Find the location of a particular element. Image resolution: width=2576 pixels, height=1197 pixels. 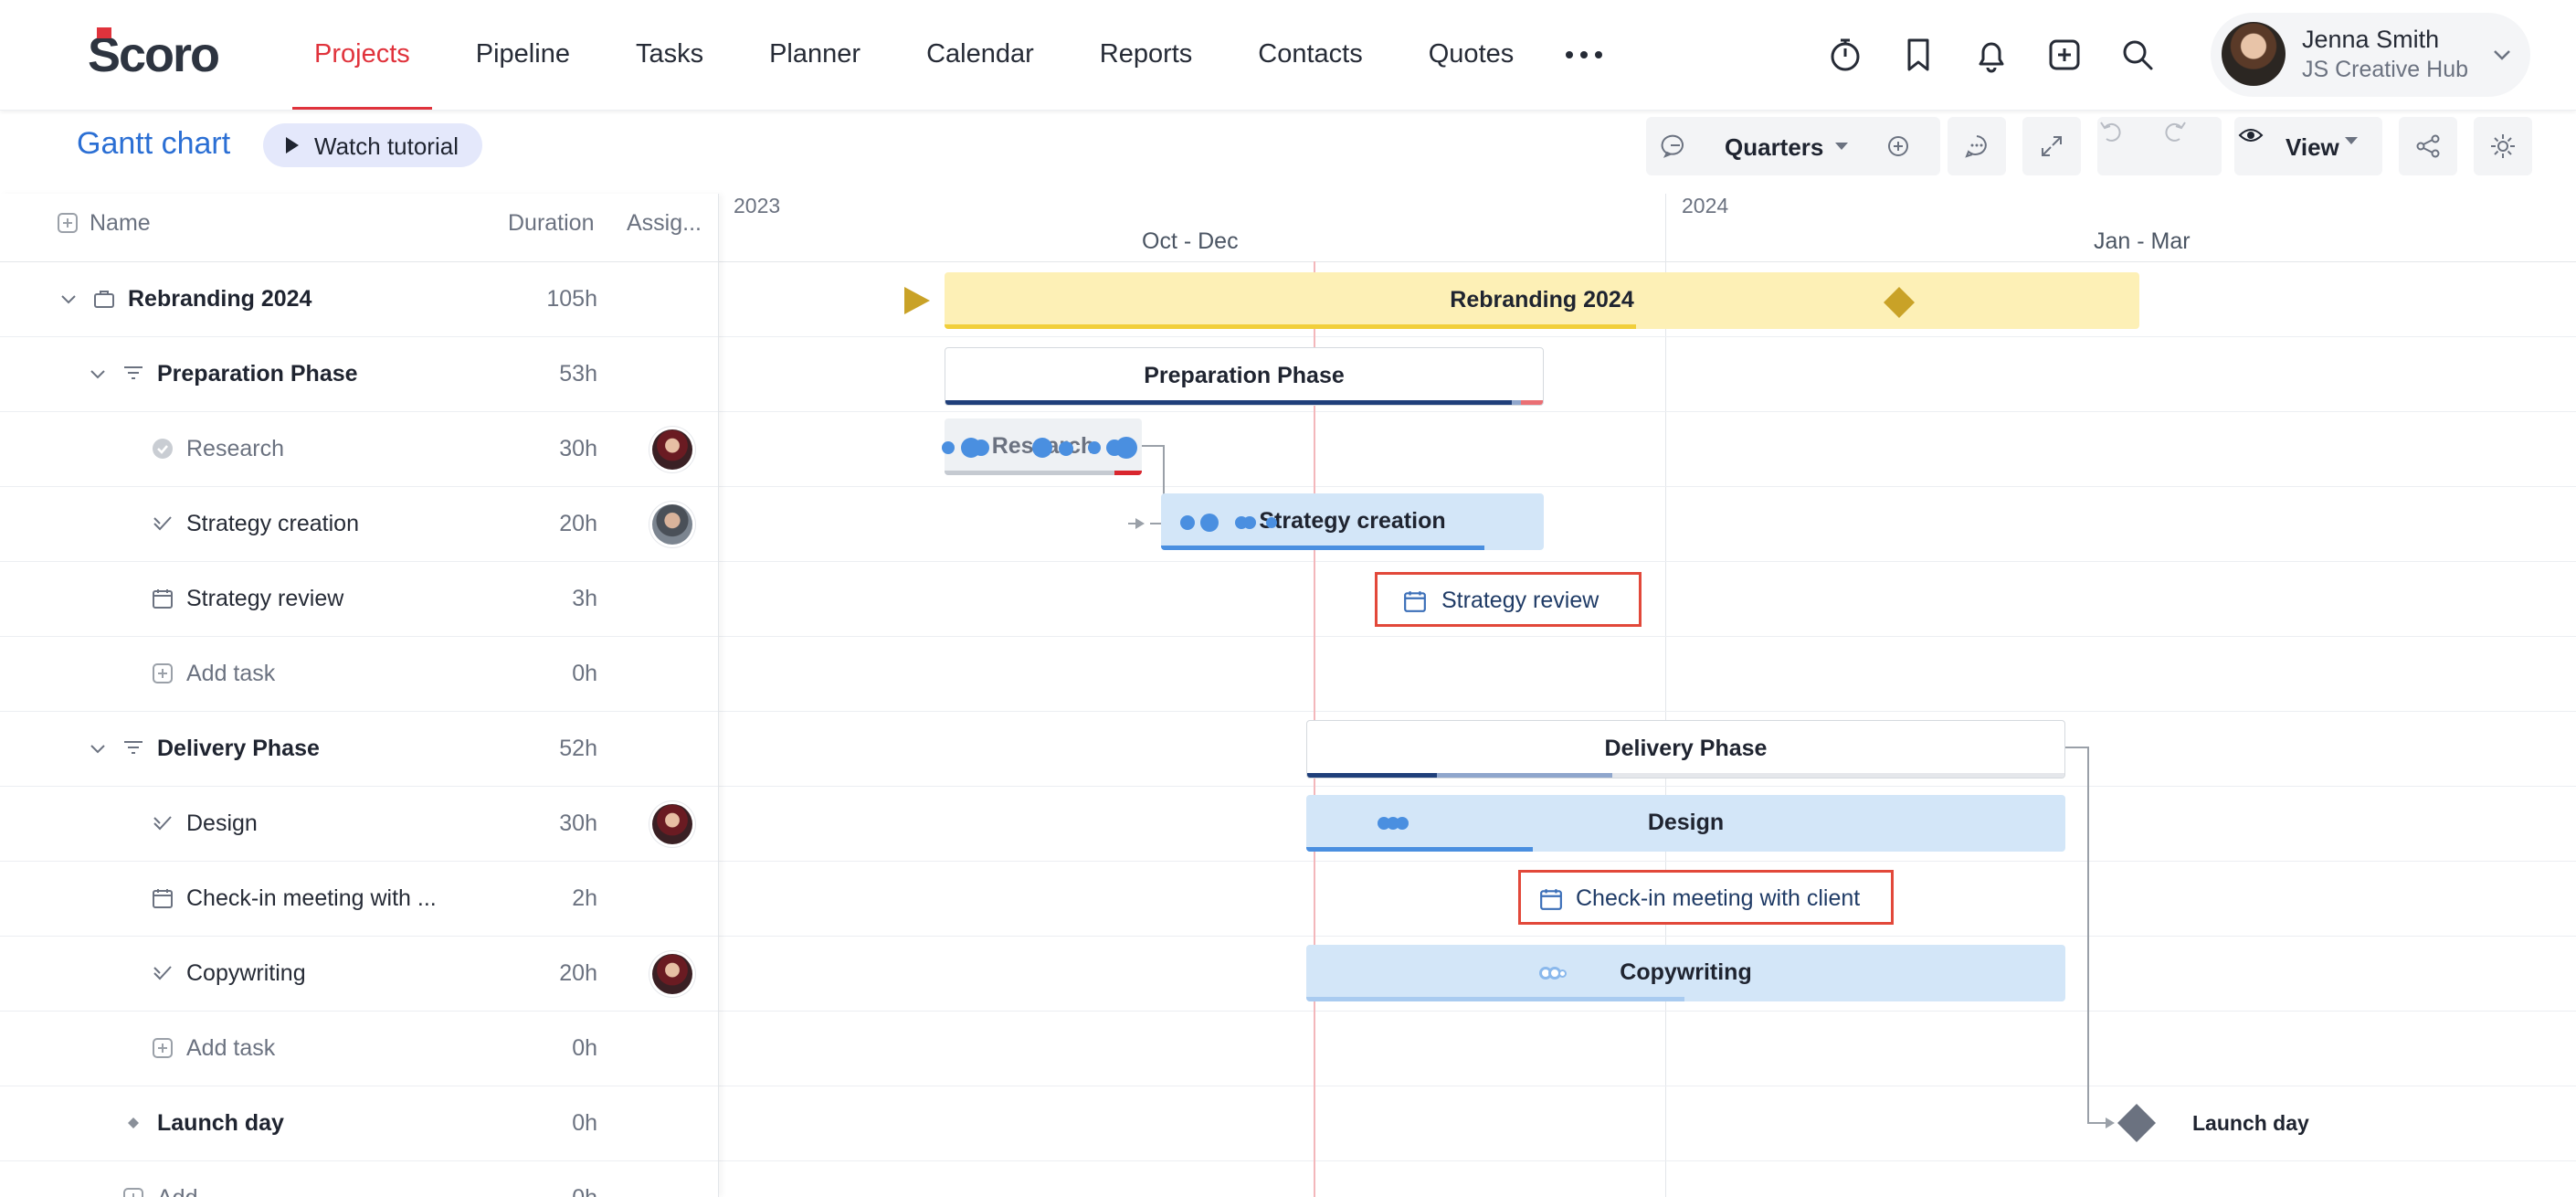

table-row: Rebranding 2024 105h is located at coordinates (359, 299).